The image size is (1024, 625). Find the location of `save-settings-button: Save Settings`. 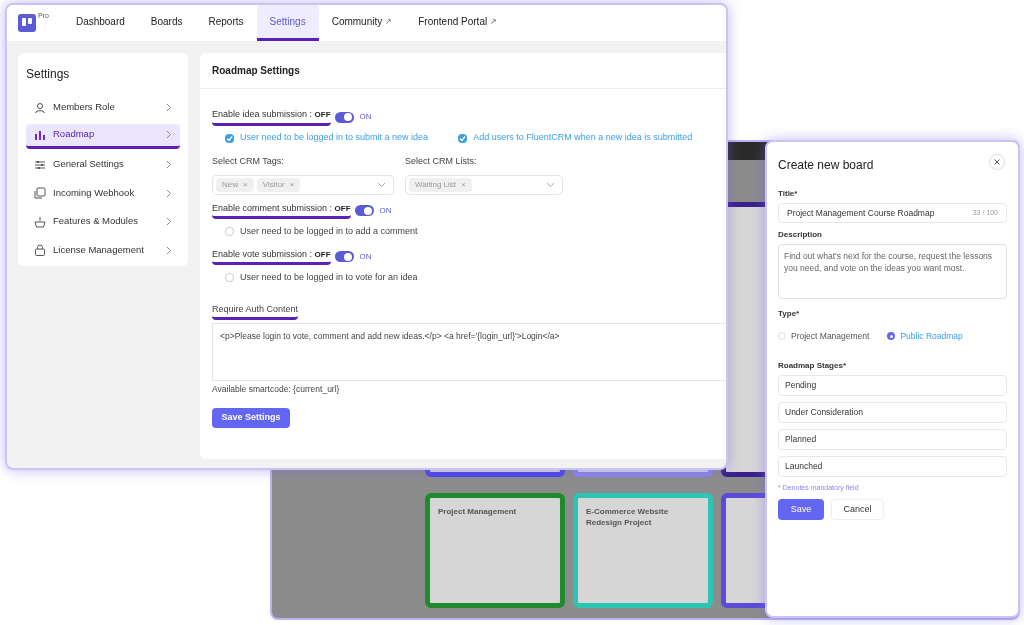

save-settings-button: Save Settings is located at coordinates (251, 417).